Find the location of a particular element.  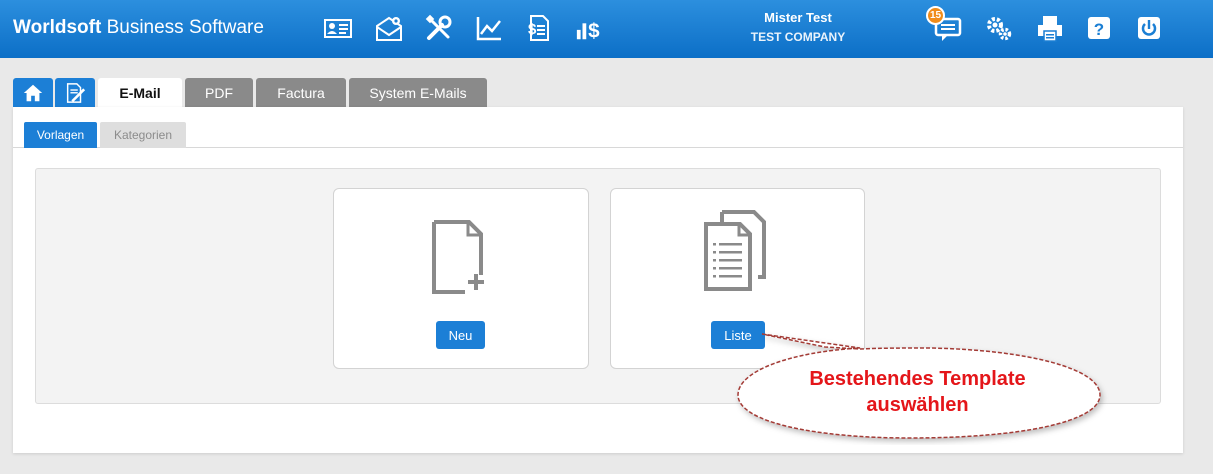

subtab-vorlagen: Vorlagen is located at coordinates (60, 135).